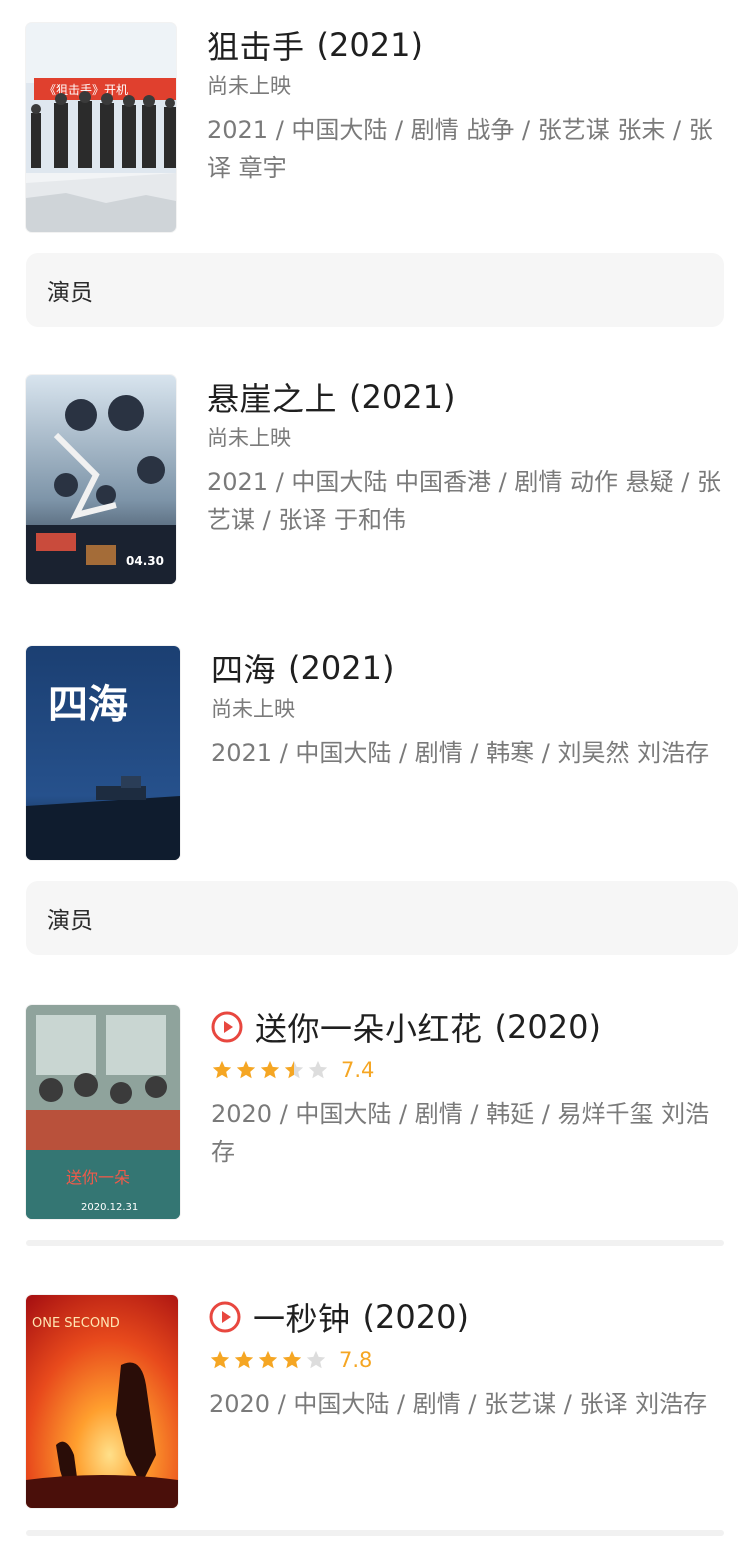  What do you see at coordinates (356, 1360) in the screenshot?
I see `rating-score: 7.8` at bounding box center [356, 1360].